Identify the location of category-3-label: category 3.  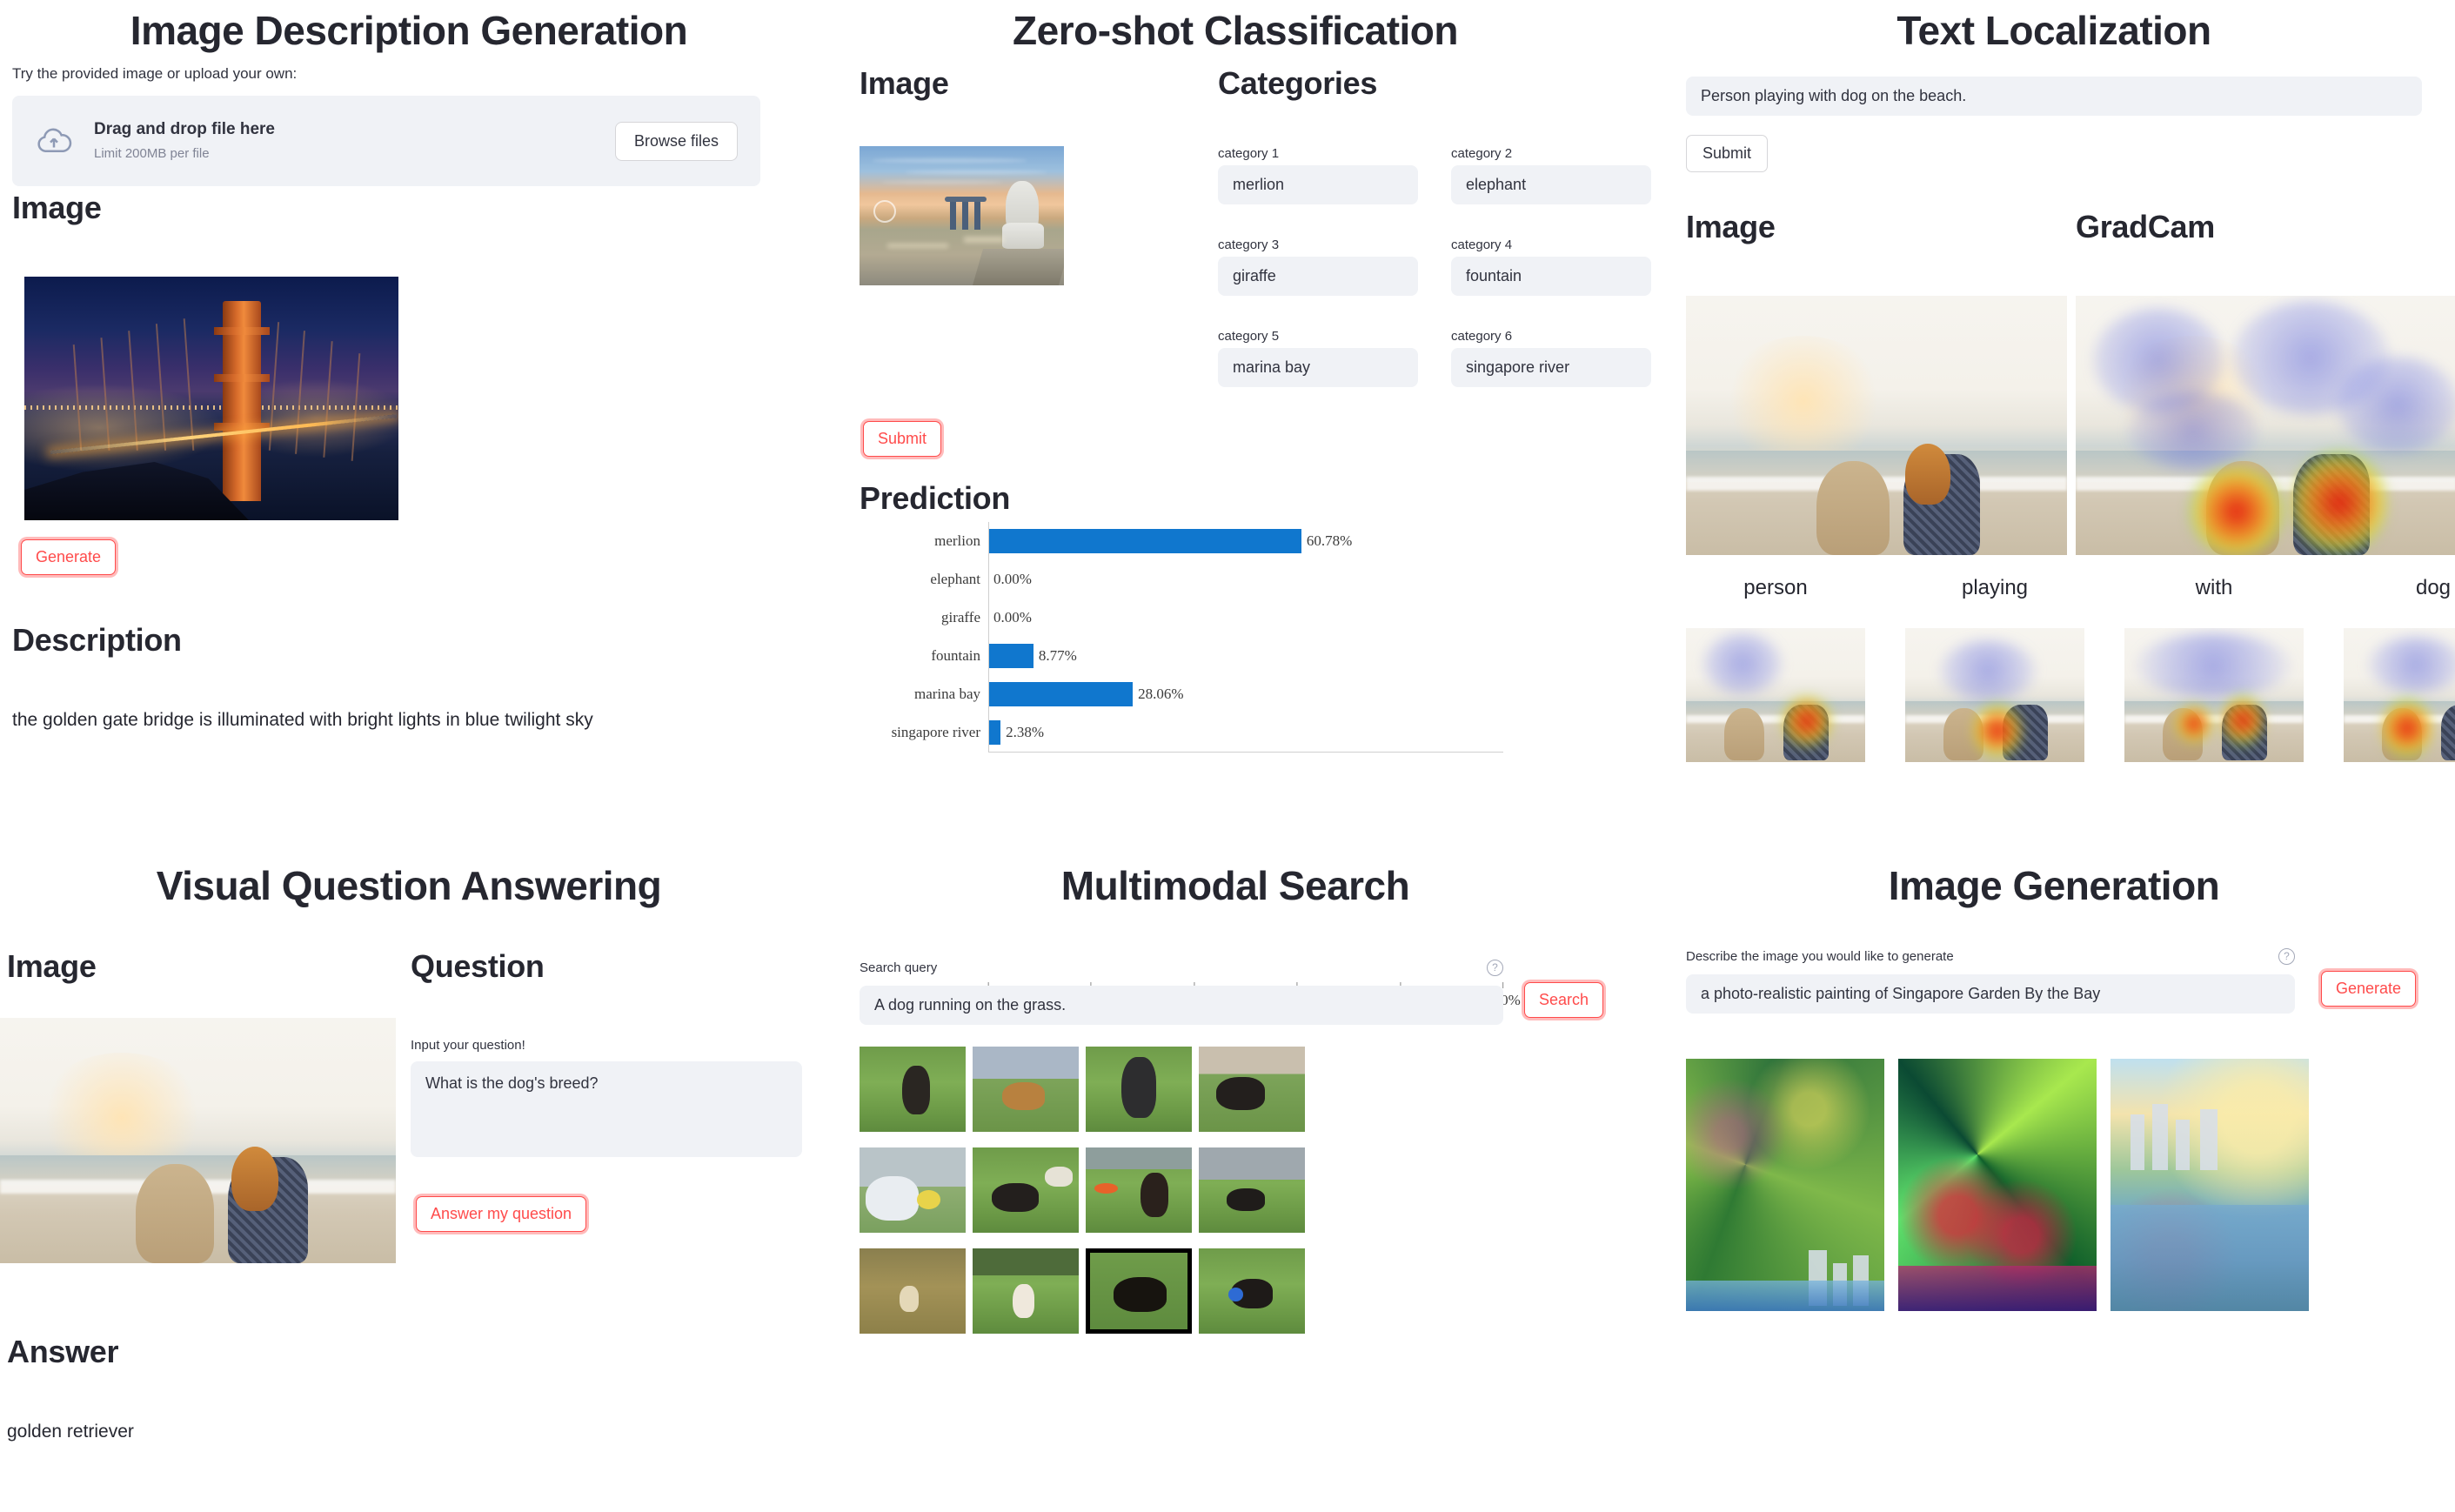
(1249, 245).